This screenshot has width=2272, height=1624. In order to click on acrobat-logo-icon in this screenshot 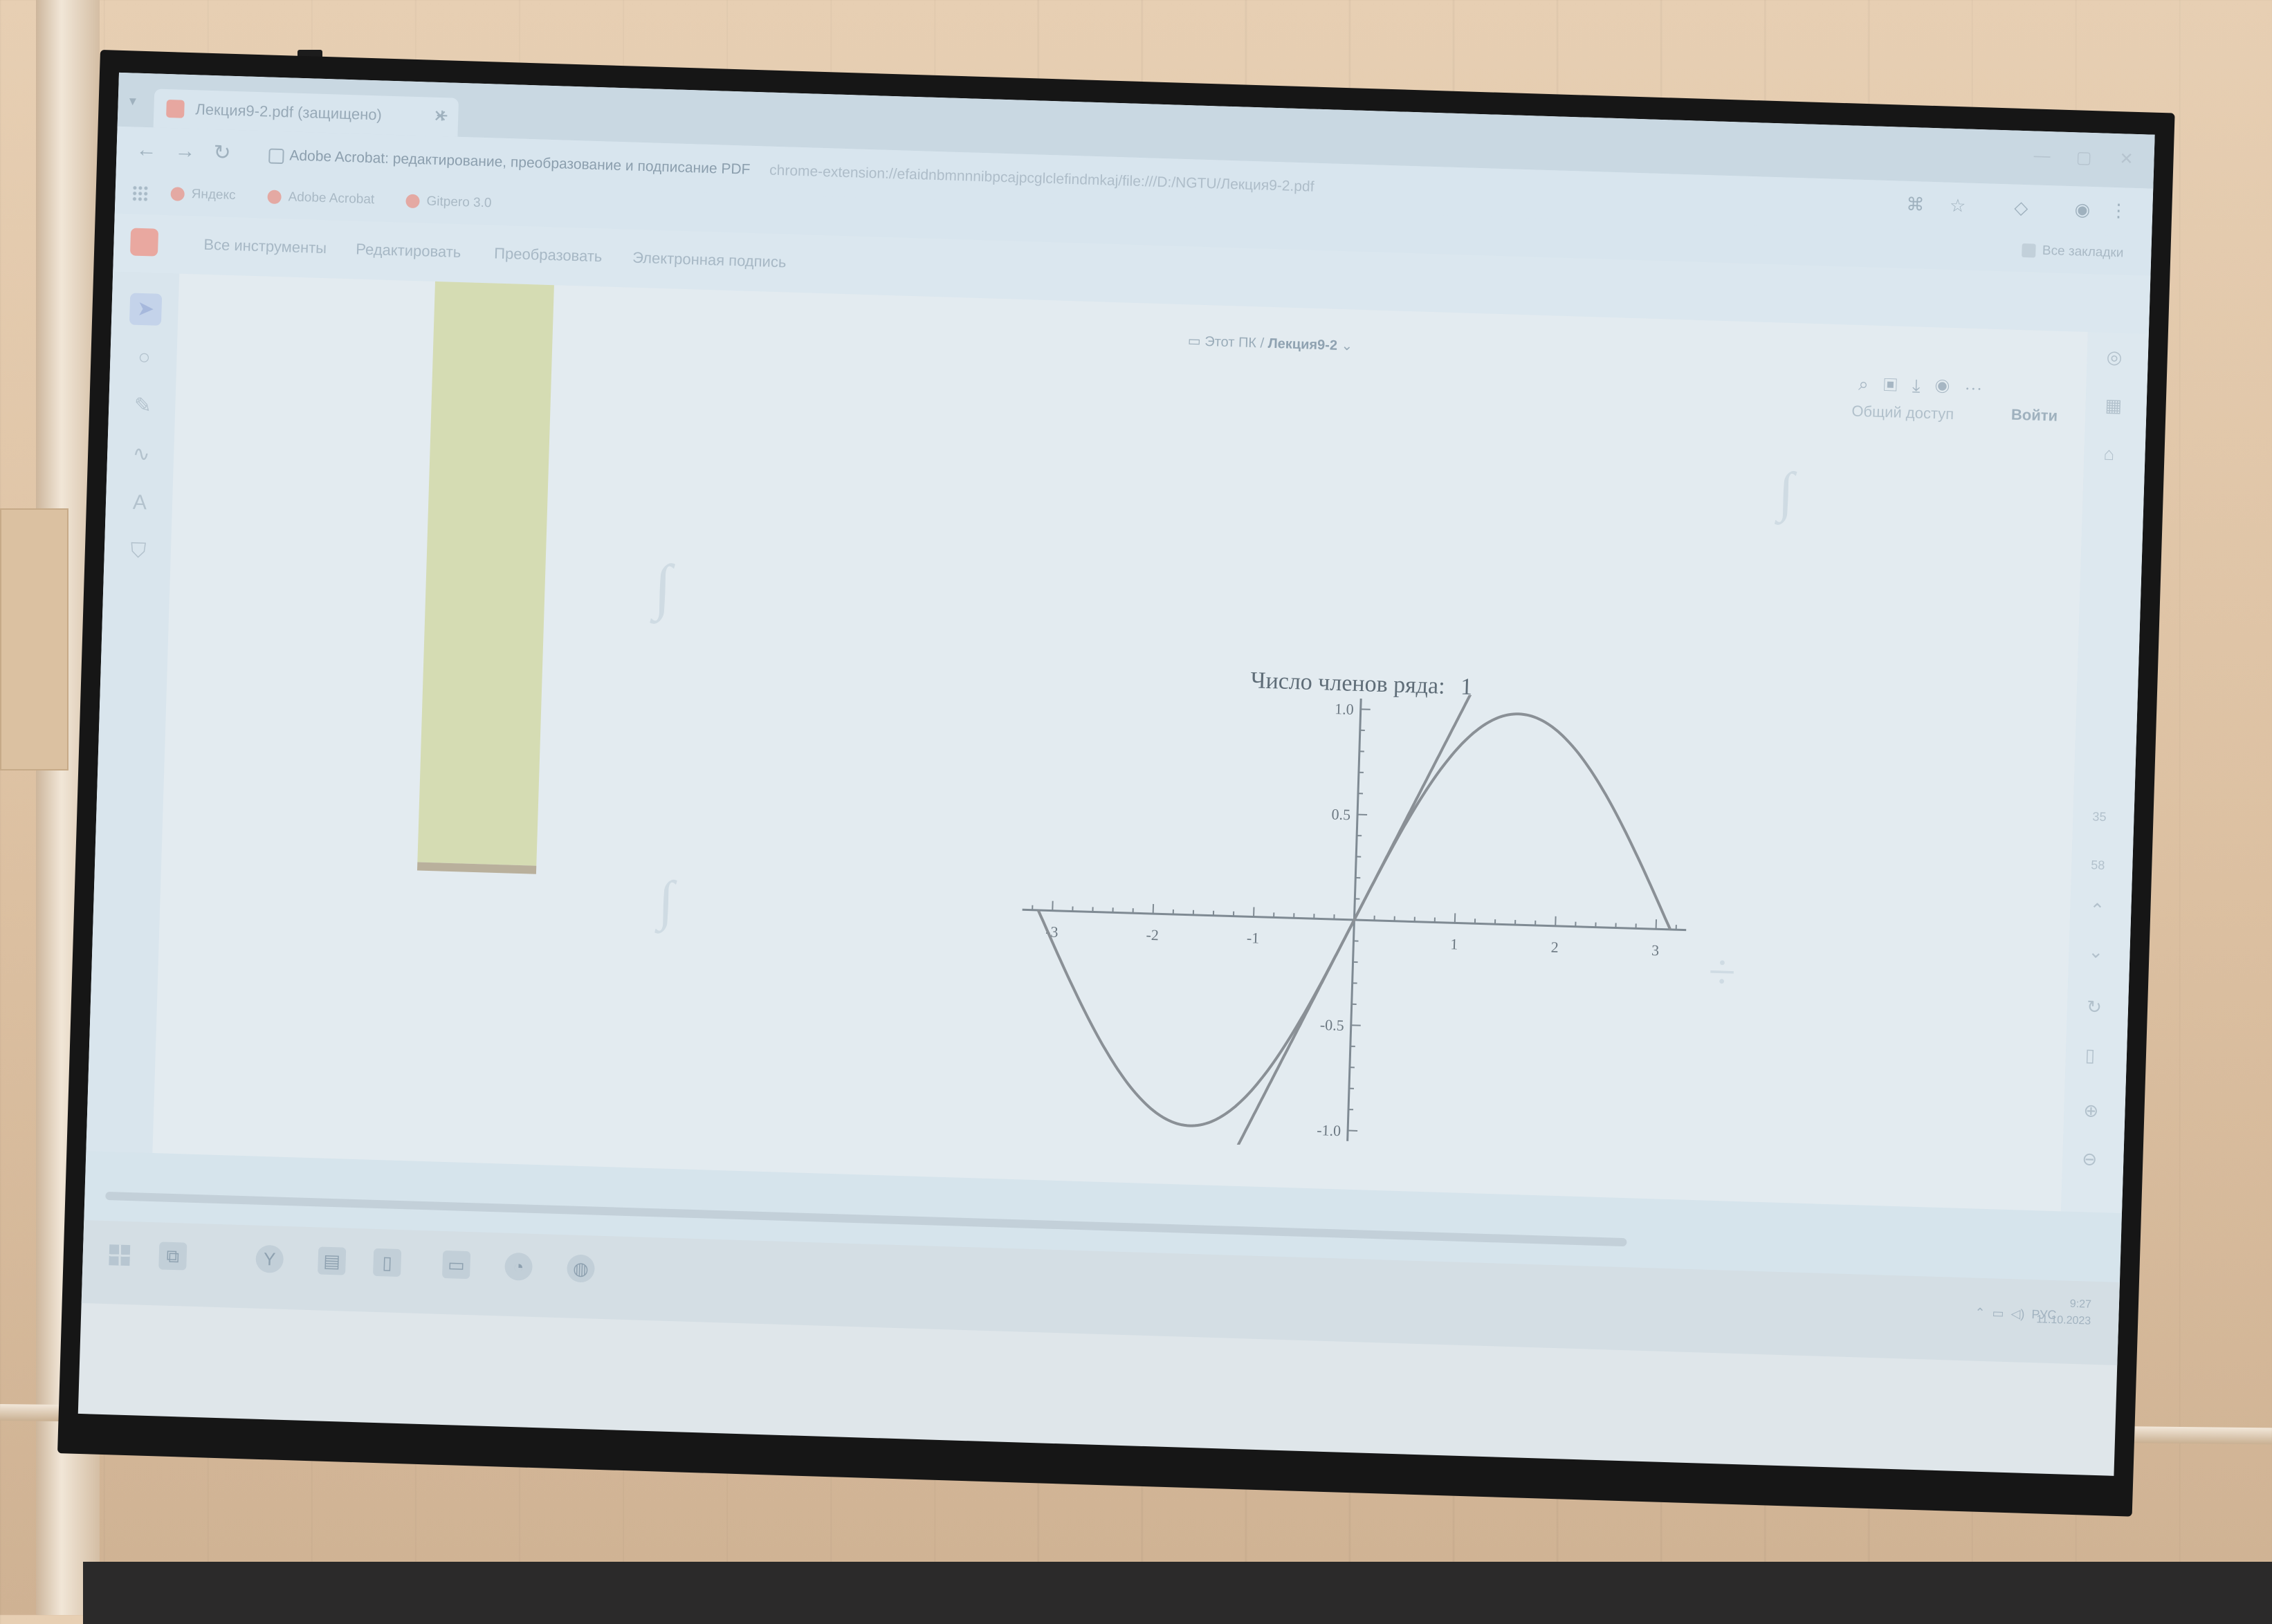, I will do `click(144, 242)`.